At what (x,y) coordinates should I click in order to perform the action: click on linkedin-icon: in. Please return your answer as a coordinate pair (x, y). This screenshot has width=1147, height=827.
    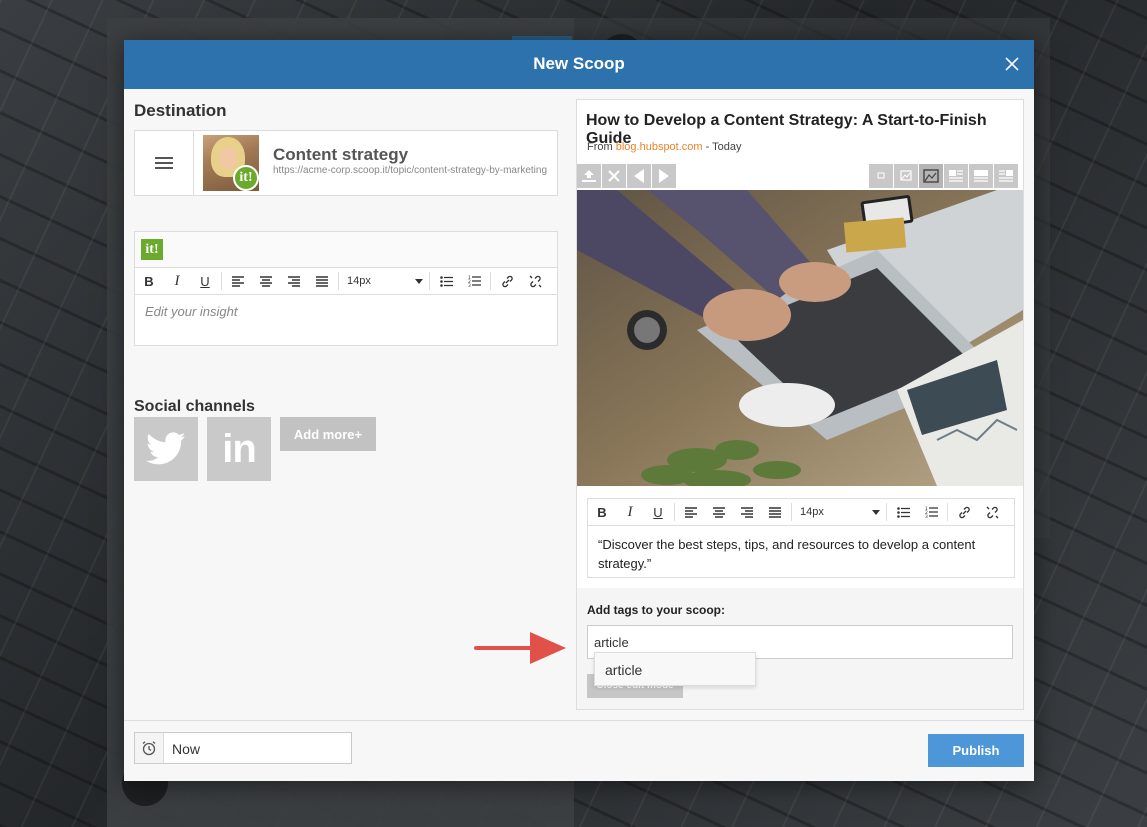
    Looking at the image, I should click on (239, 448).